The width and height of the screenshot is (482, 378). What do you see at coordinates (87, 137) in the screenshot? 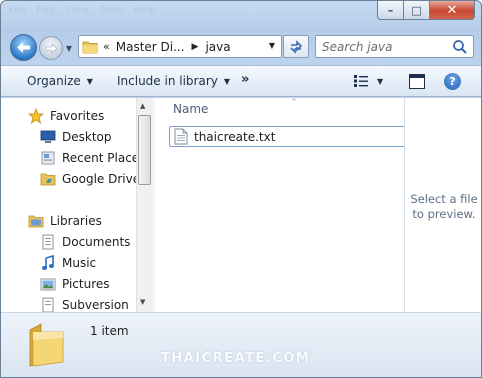
I see `nav-desktop-label: Desktop` at bounding box center [87, 137].